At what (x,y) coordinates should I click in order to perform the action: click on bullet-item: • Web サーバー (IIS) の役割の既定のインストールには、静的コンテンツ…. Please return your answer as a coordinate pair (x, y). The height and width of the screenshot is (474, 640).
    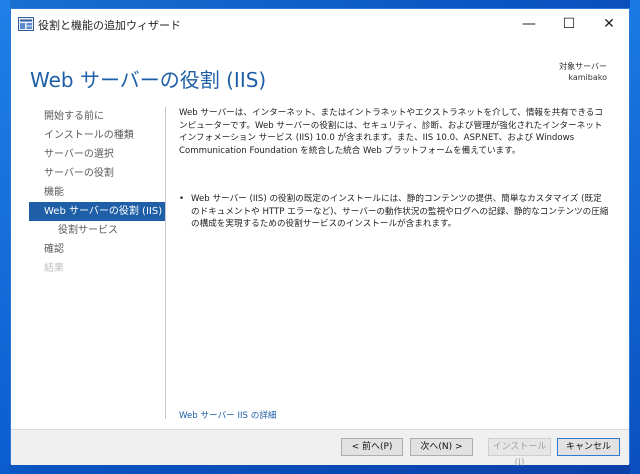
    Looking at the image, I should click on (394, 212).